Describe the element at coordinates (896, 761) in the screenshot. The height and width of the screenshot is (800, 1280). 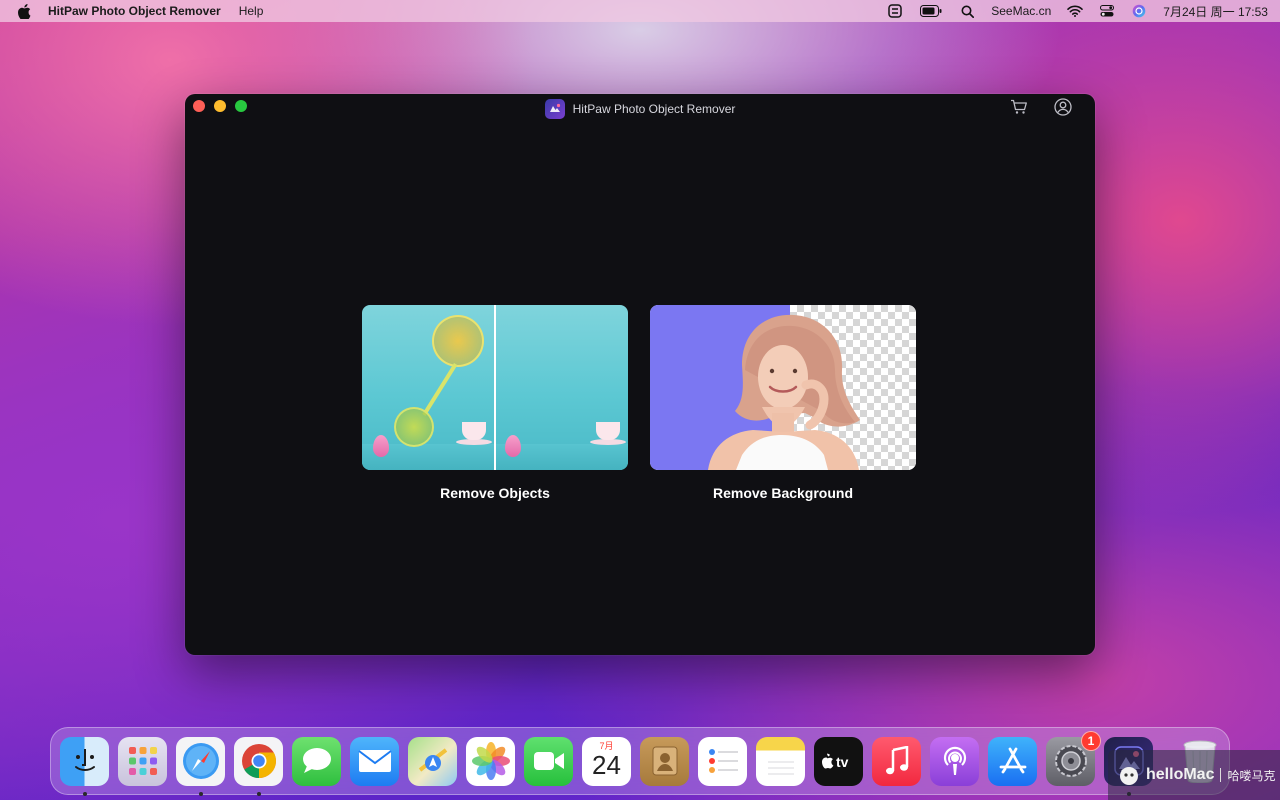
I see `dock-music-icon` at that location.